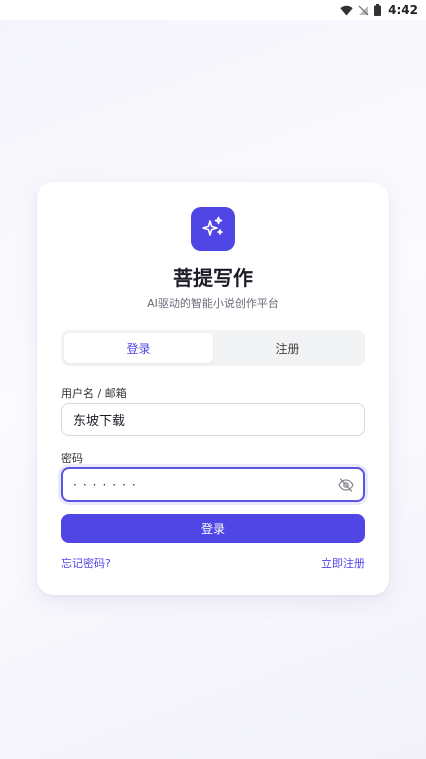 This screenshot has width=426, height=759. What do you see at coordinates (213, 419) in the screenshot?
I see `username-field: 东坡下载` at bounding box center [213, 419].